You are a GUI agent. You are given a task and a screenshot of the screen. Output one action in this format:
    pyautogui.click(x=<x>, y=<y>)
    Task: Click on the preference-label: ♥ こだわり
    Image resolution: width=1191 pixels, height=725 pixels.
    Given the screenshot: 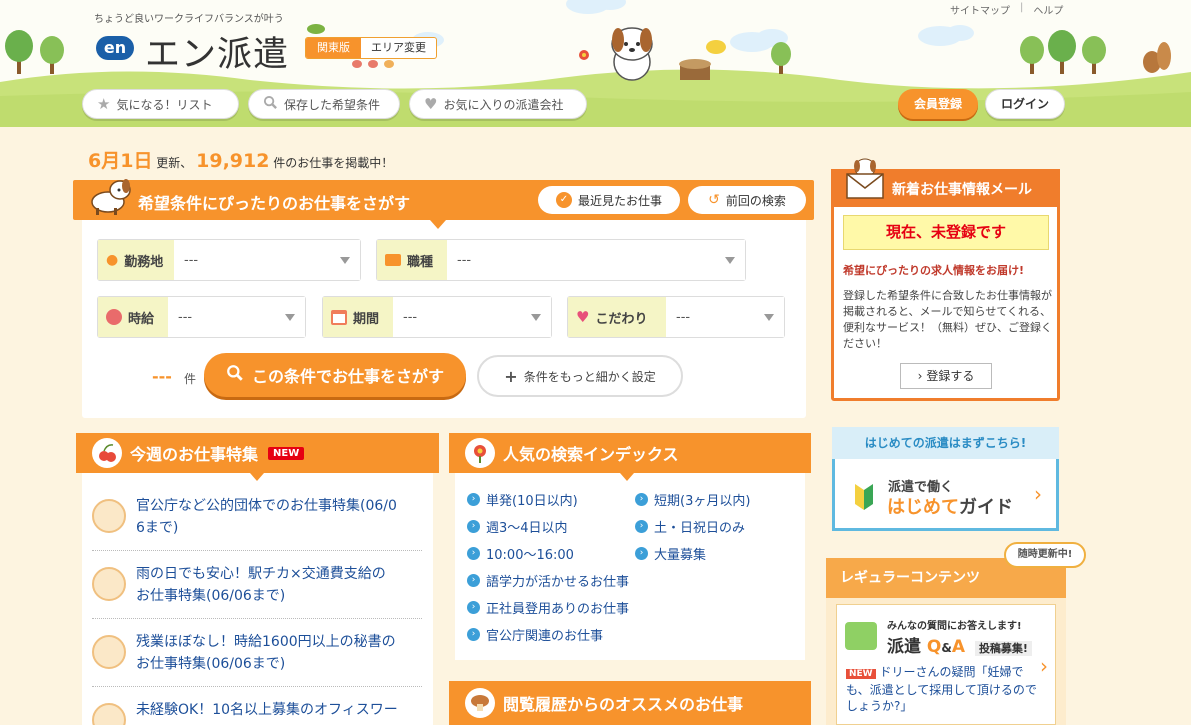 What is the action you would take?
    pyautogui.click(x=617, y=317)
    